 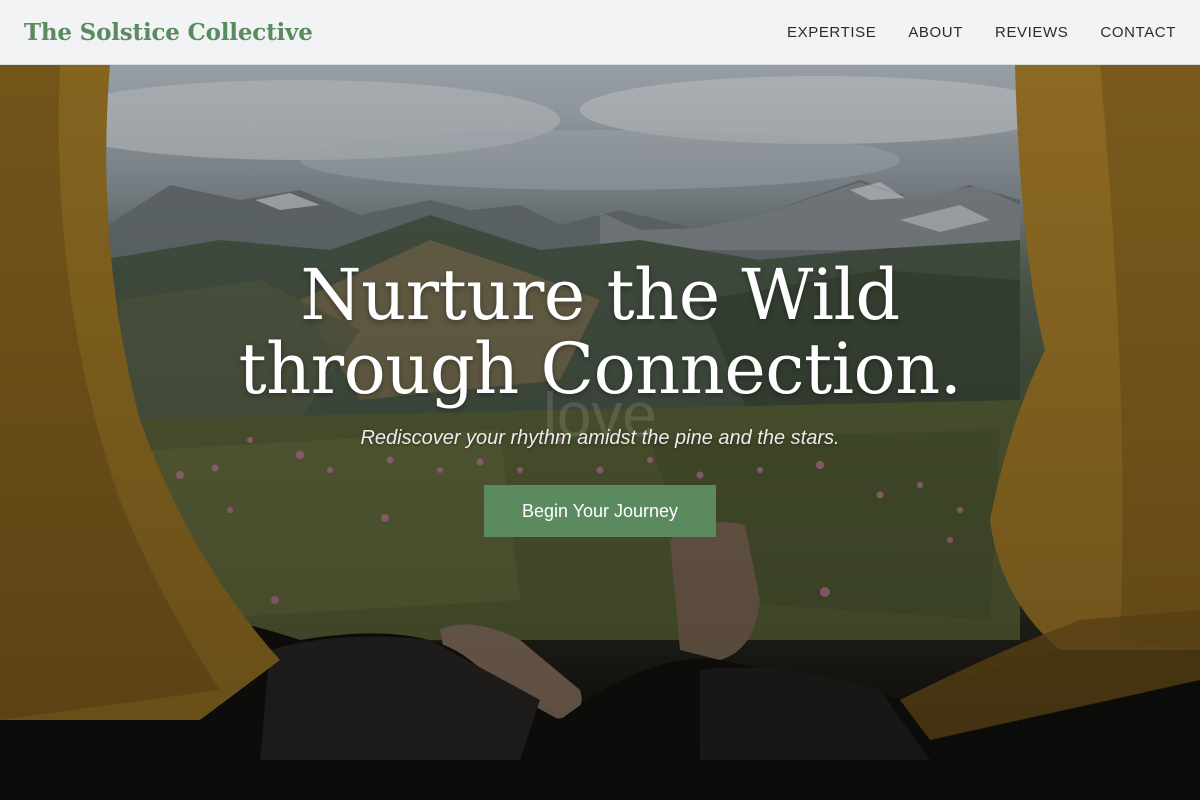 What do you see at coordinates (965, 32) in the screenshot?
I see `nav-links: EXPERTISE ABOUT REVIEWS CONTACT` at bounding box center [965, 32].